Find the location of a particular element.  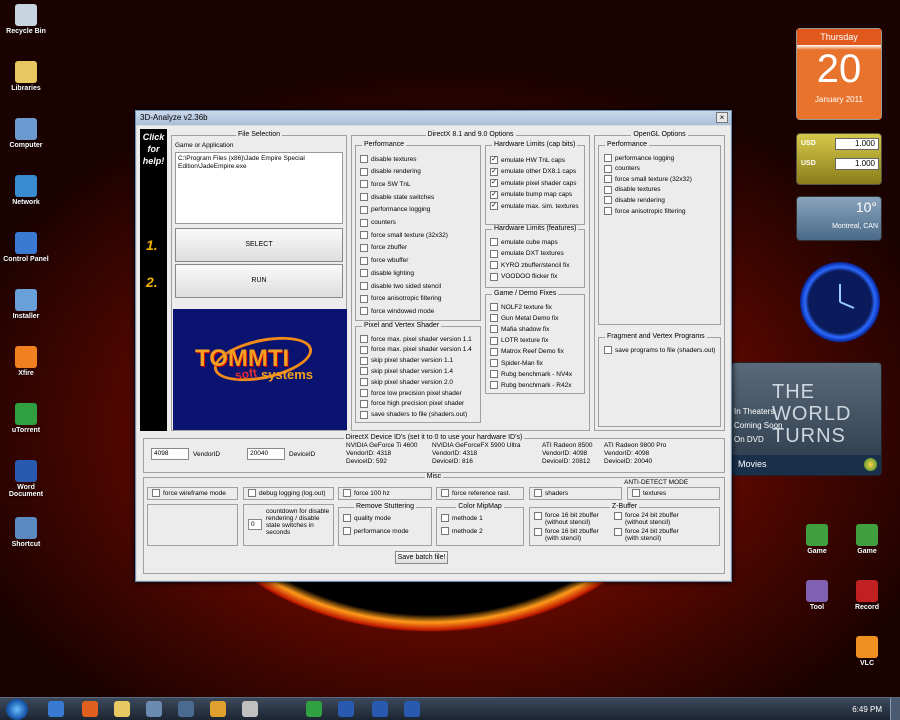

currency-code-2: USD is located at coordinates (808, 163).